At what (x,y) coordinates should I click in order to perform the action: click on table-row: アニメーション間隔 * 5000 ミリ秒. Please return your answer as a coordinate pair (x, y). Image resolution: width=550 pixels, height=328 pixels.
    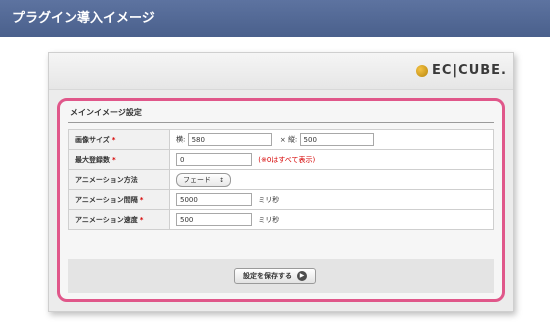
    Looking at the image, I should click on (281, 199).